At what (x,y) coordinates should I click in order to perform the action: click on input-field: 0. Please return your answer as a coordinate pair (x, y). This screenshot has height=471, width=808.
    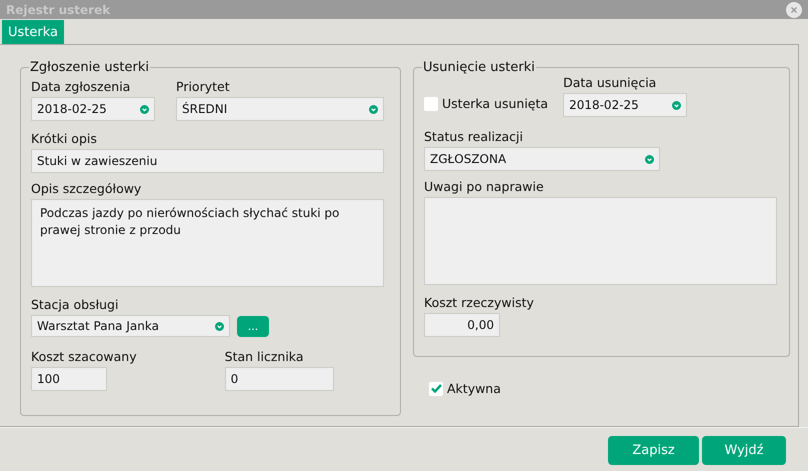
    Looking at the image, I should click on (279, 379).